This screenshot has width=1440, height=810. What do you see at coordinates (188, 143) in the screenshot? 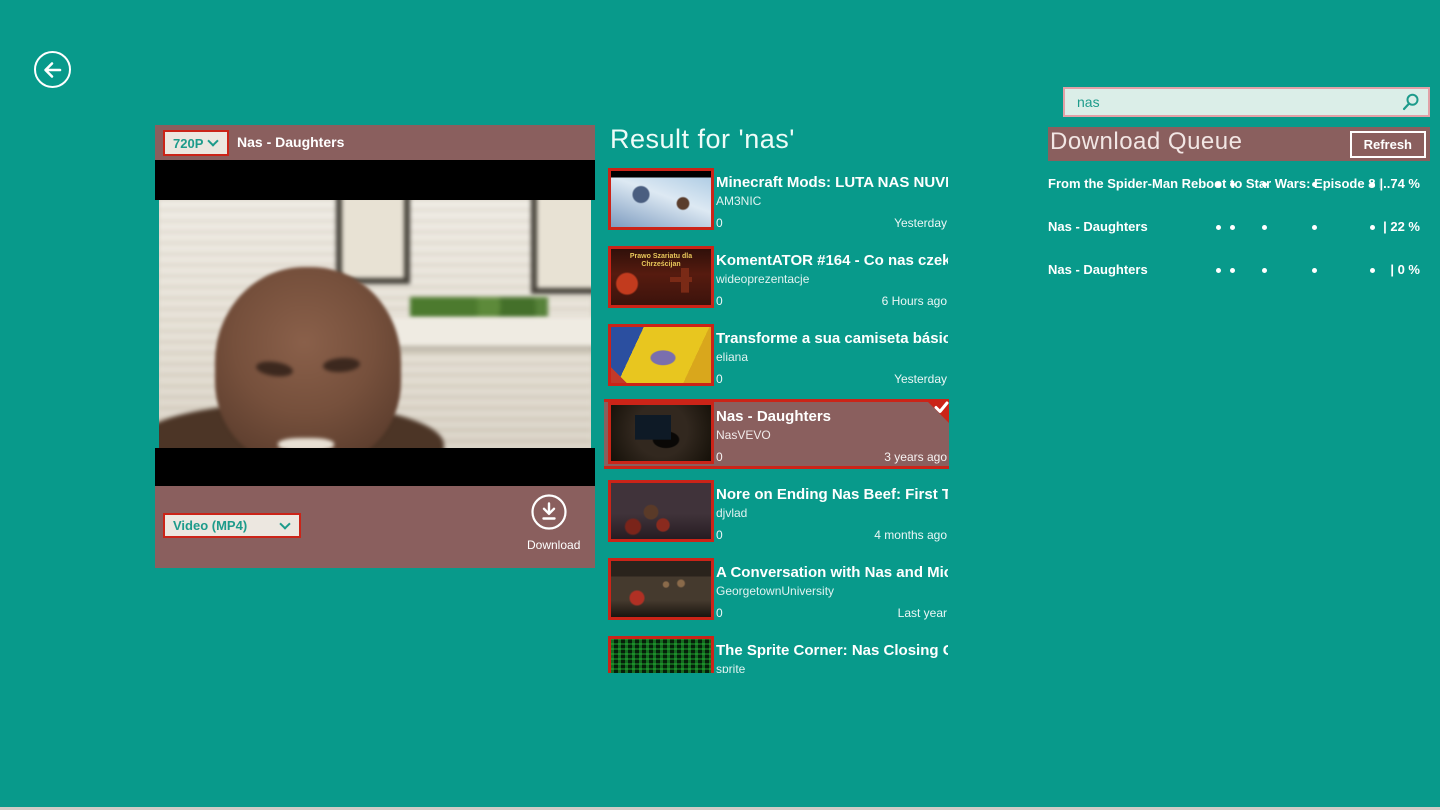
I see `quality-dropdown-value: 720P` at bounding box center [188, 143].